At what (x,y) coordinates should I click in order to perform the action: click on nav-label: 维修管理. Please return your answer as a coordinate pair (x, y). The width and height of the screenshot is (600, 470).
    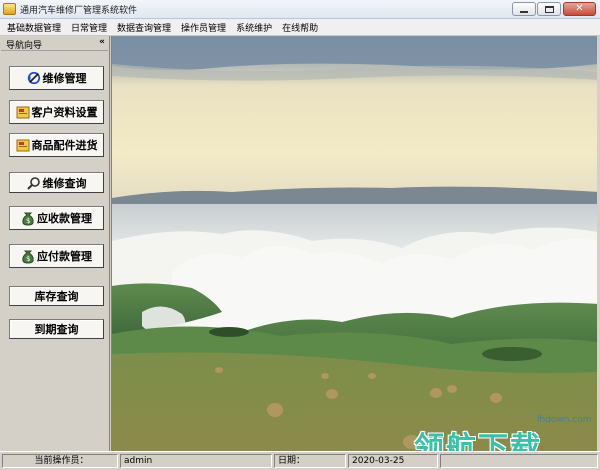
    Looking at the image, I should click on (64, 78).